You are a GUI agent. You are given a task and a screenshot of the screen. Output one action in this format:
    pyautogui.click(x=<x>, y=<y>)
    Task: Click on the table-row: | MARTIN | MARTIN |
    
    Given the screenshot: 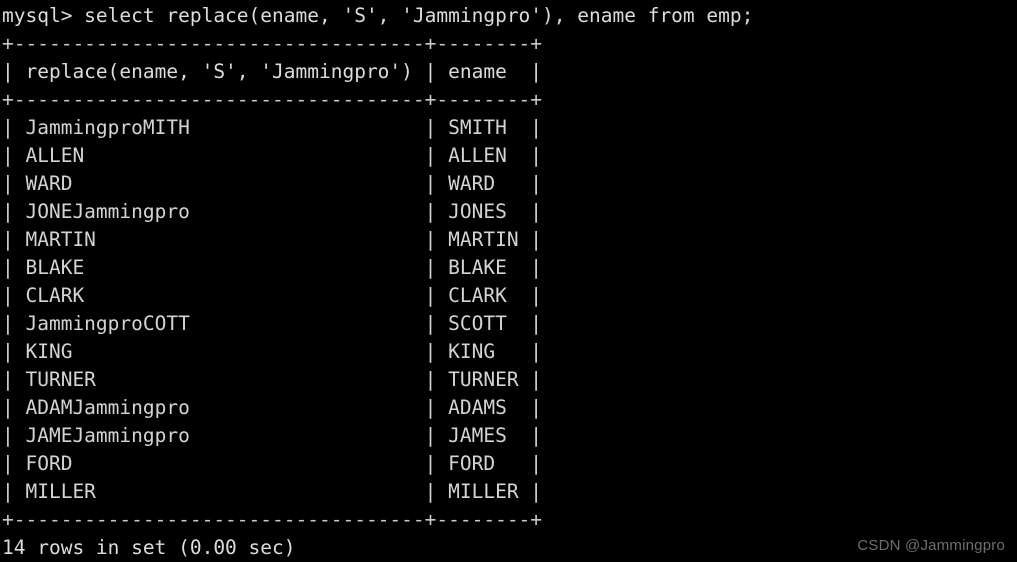 What is the action you would take?
    pyautogui.click(x=272, y=239)
    